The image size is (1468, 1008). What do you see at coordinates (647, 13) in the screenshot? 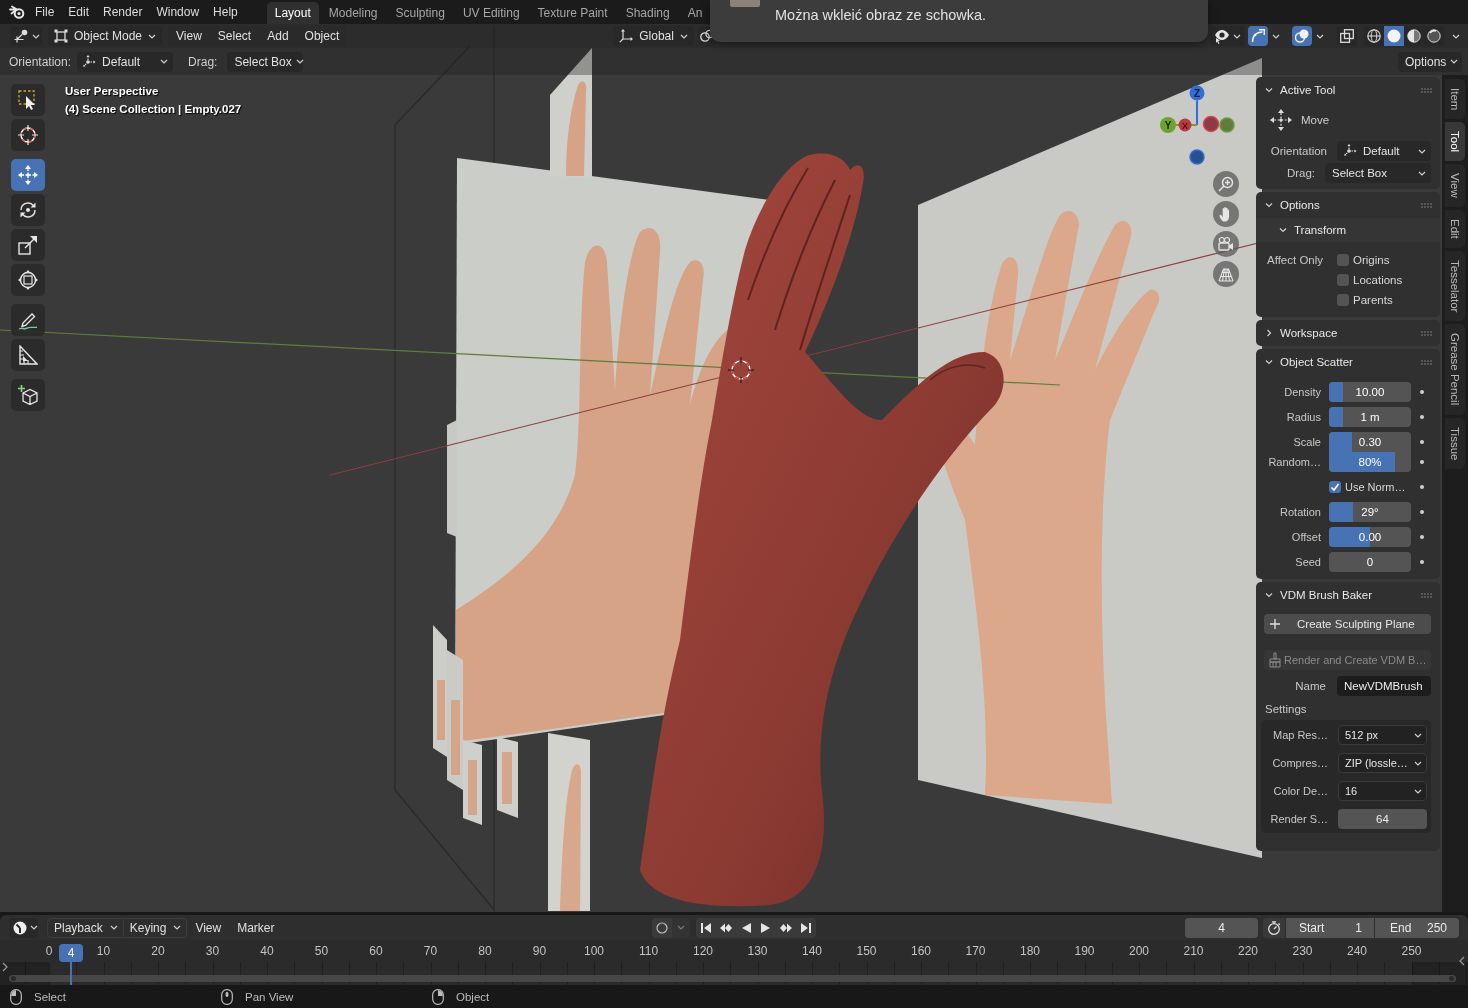
I see `workspace-tab: Shading` at bounding box center [647, 13].